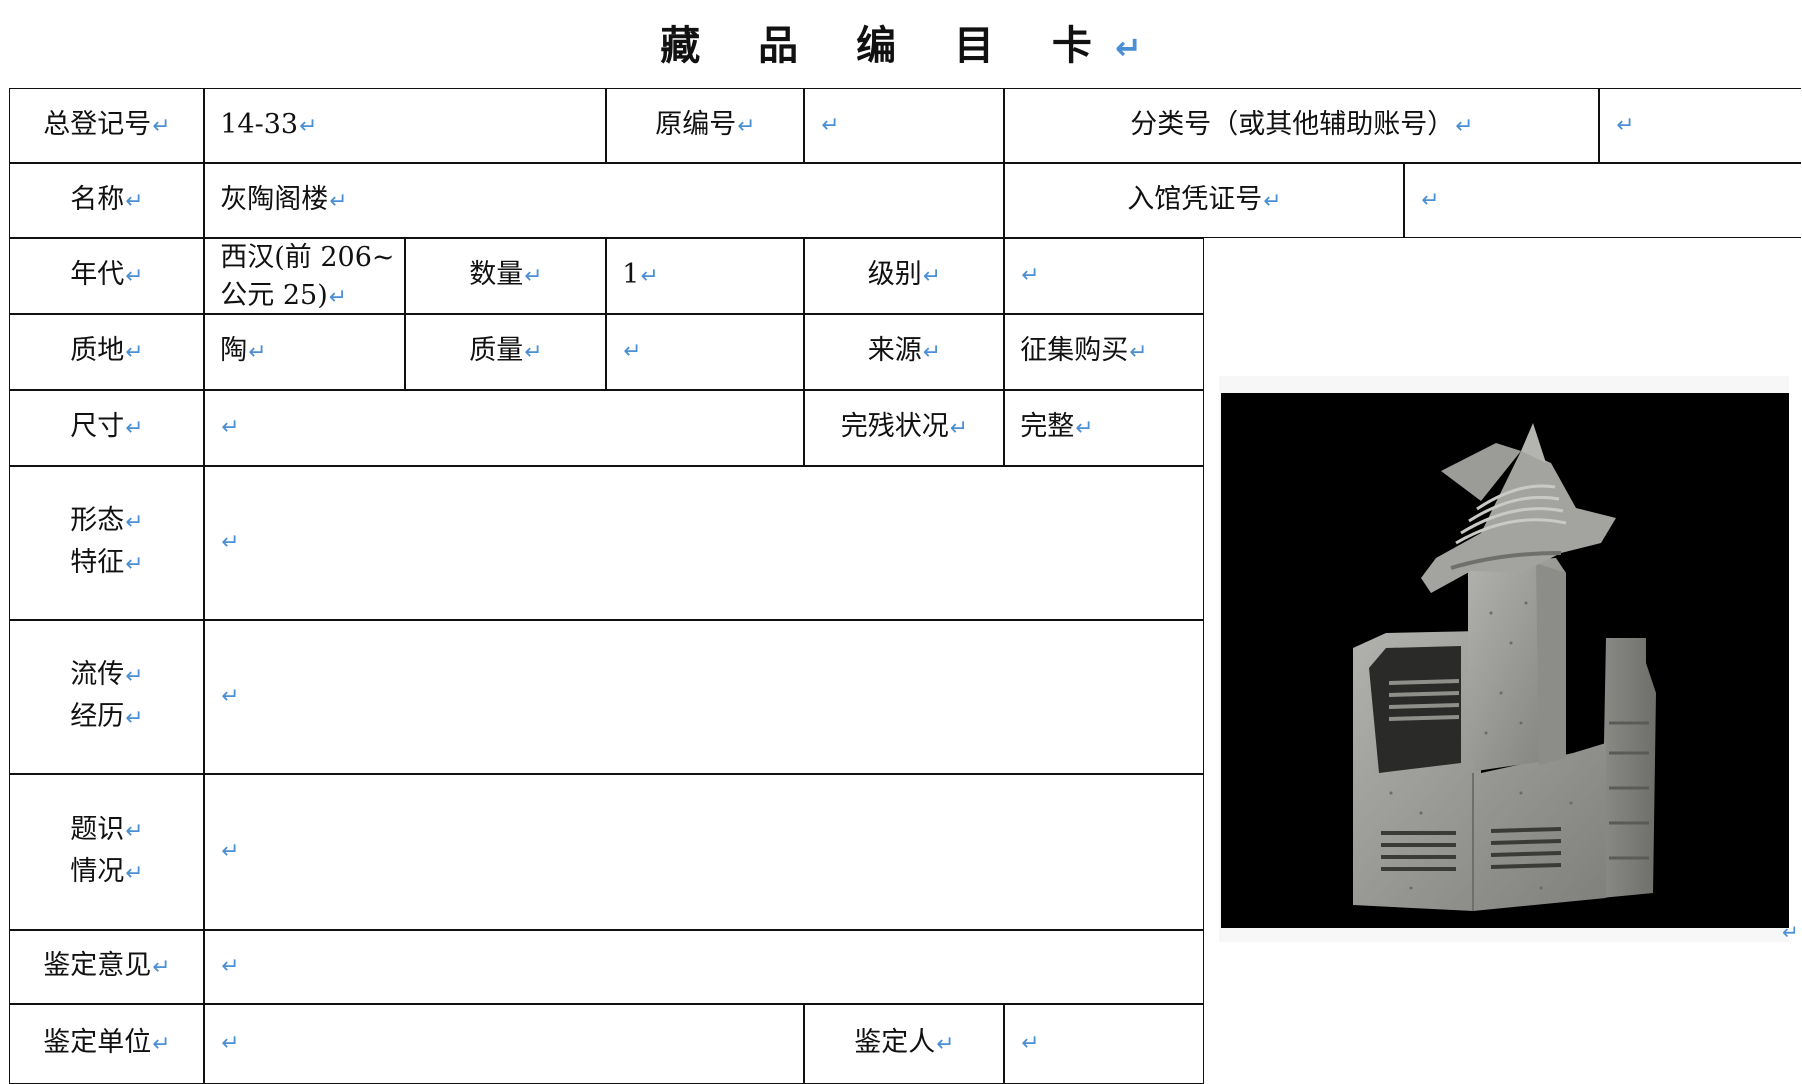 The width and height of the screenshot is (1802, 1084). Describe the element at coordinates (97, 717) in the screenshot. I see `history-label-2: 经历` at that location.